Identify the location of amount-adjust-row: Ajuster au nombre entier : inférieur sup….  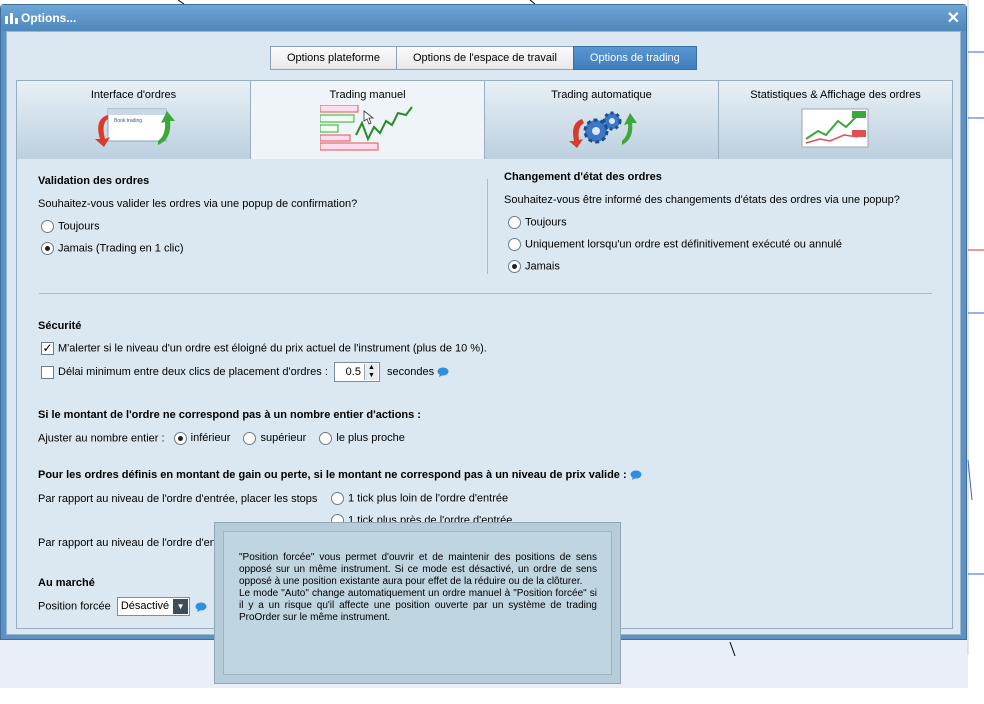
(221, 438).